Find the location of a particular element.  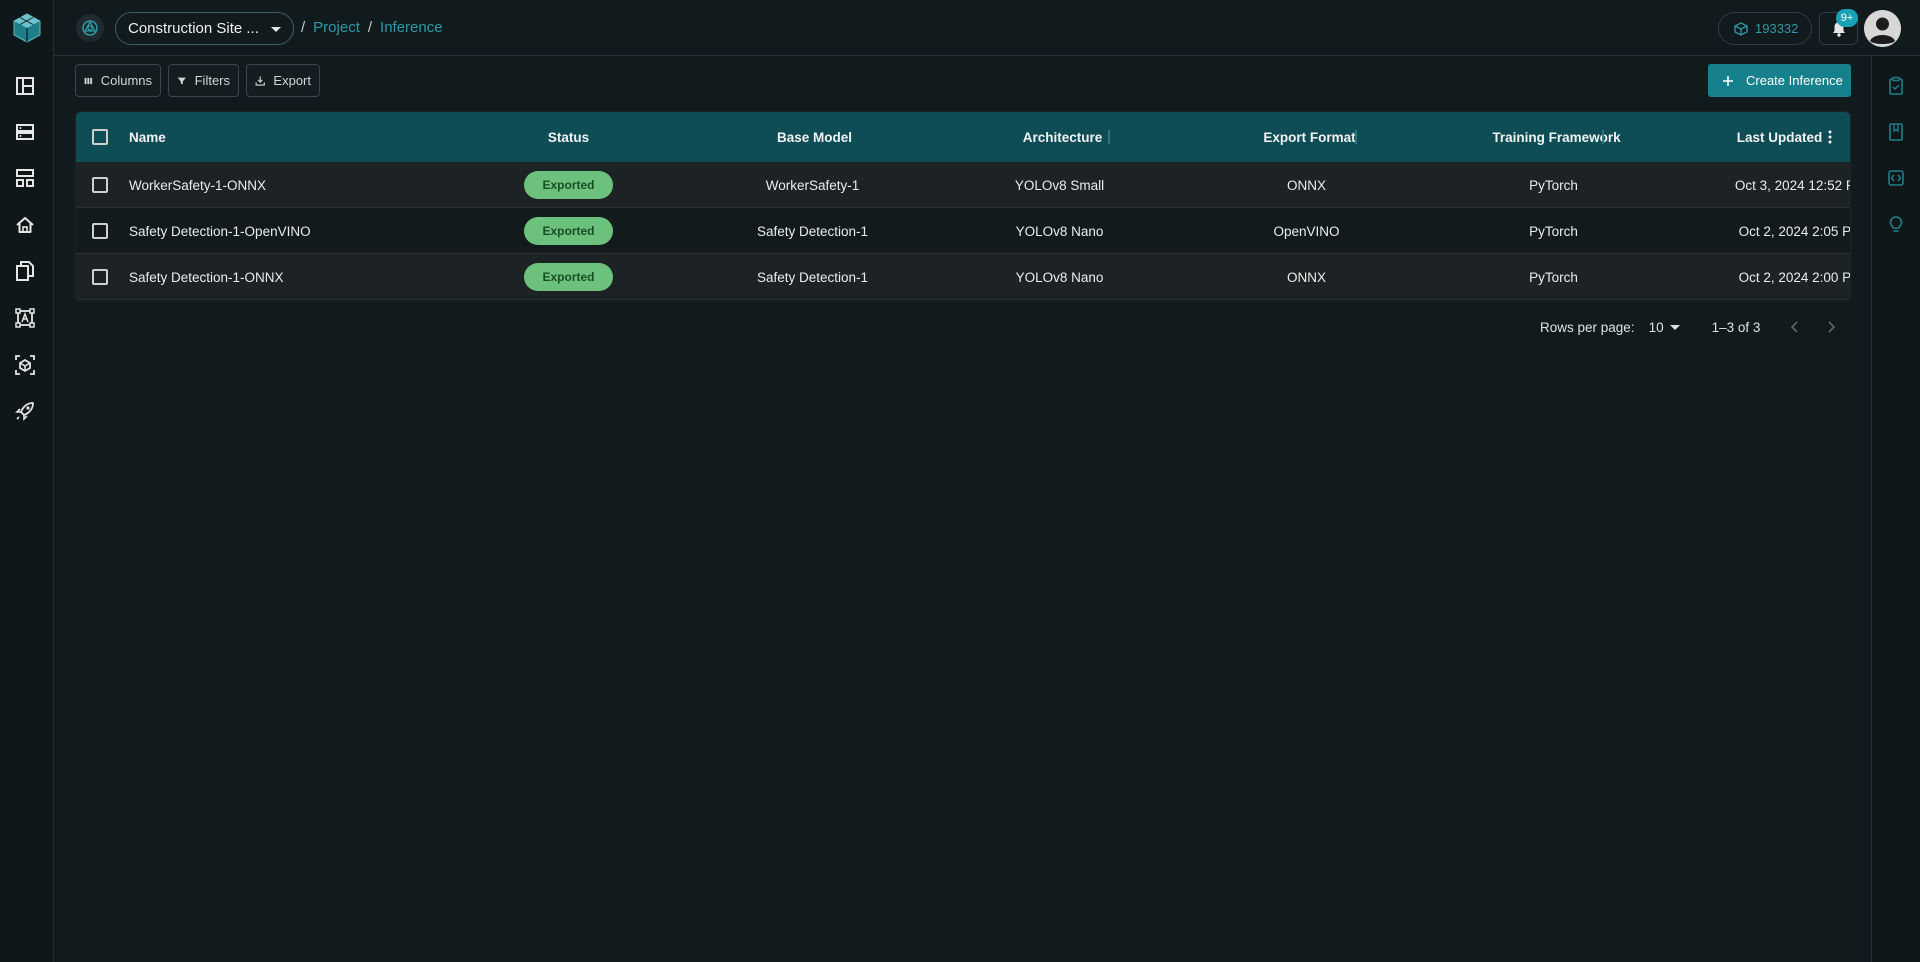

datasets-icon is located at coordinates (25, 178).